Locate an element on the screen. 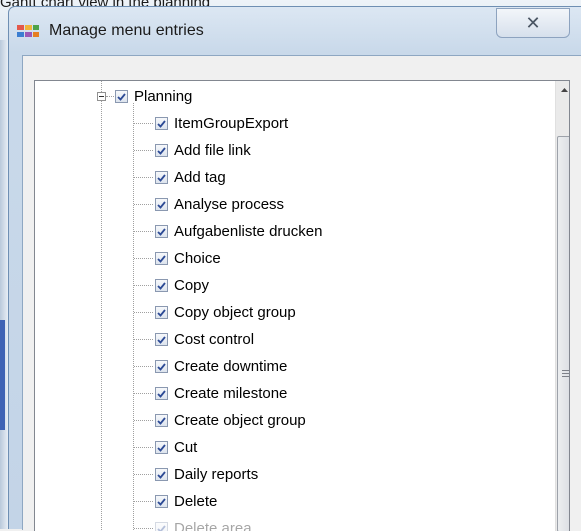 The height and width of the screenshot is (531, 581). tree-node-label: Cost control is located at coordinates (214, 339).